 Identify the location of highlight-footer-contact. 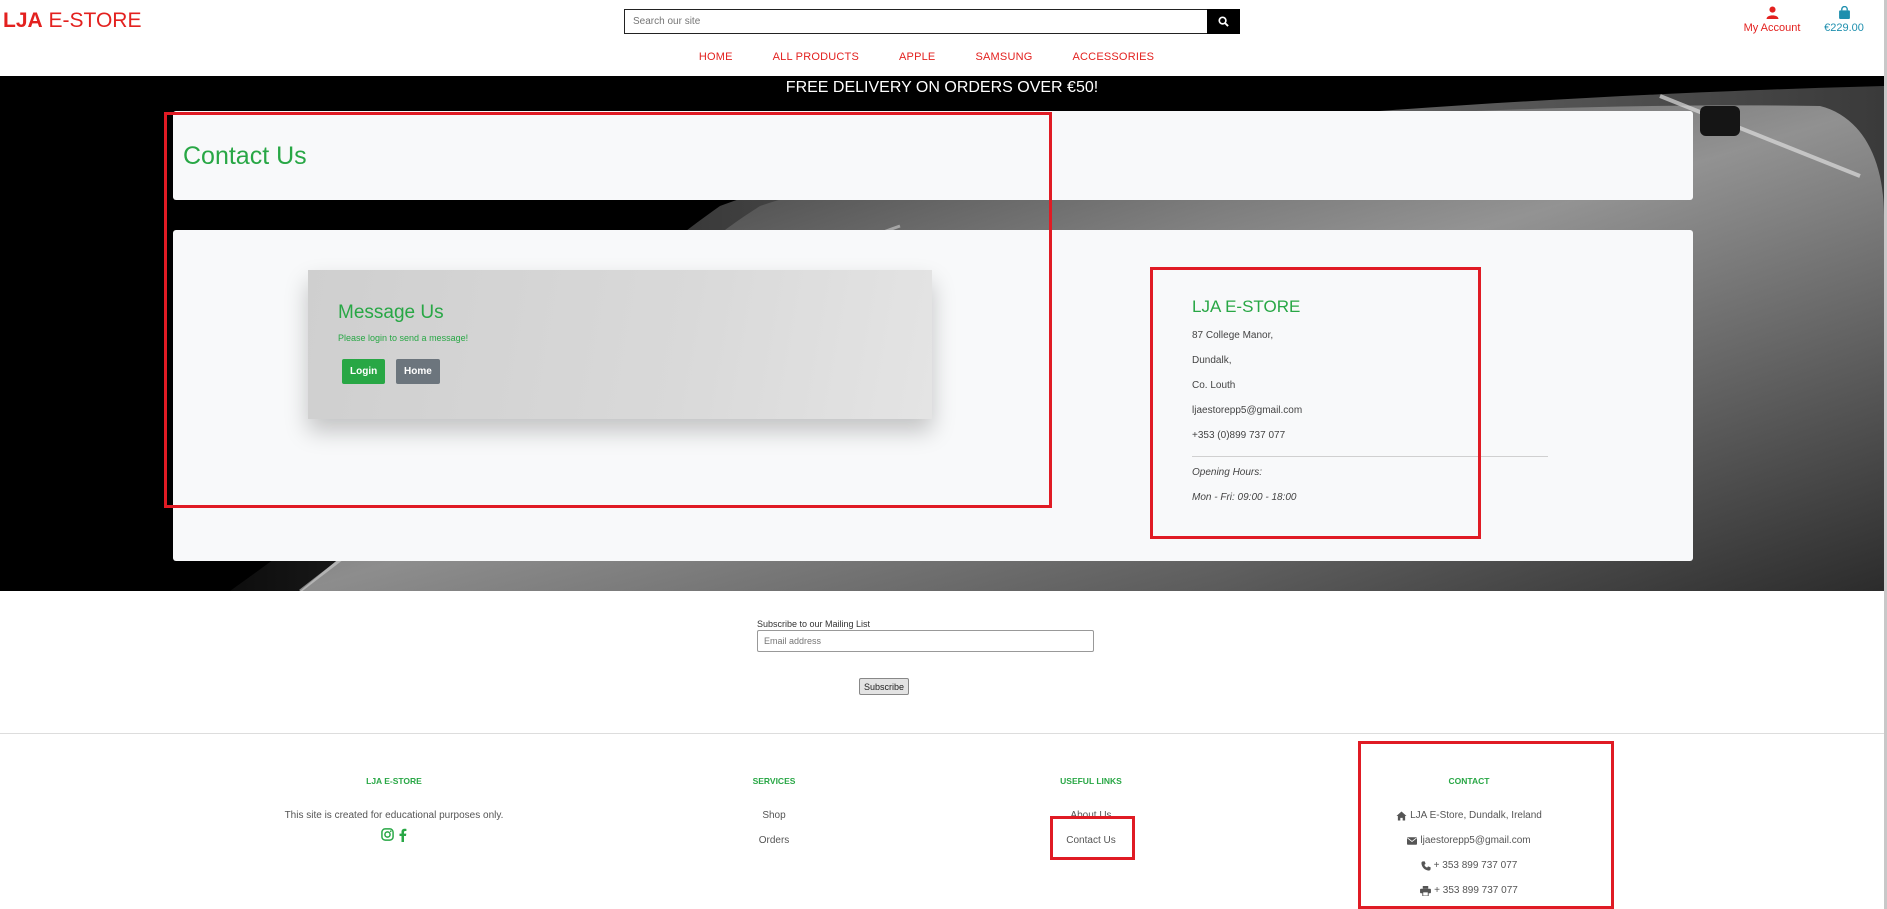
(1486, 825).